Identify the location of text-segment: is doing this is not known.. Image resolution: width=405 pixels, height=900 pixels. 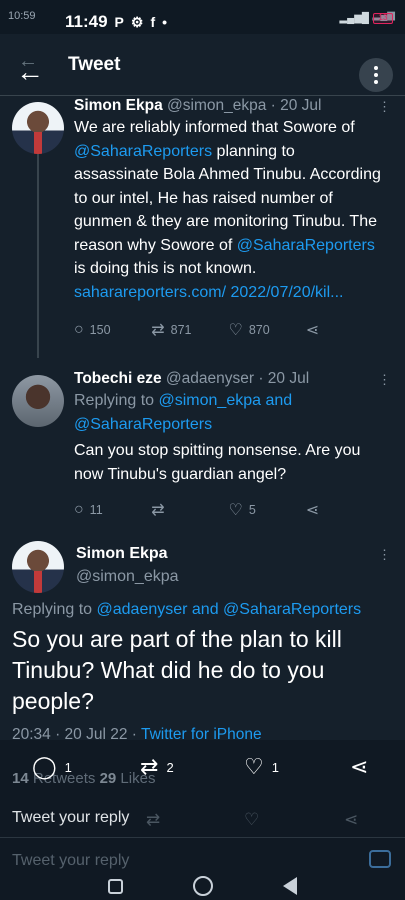
(165, 268).